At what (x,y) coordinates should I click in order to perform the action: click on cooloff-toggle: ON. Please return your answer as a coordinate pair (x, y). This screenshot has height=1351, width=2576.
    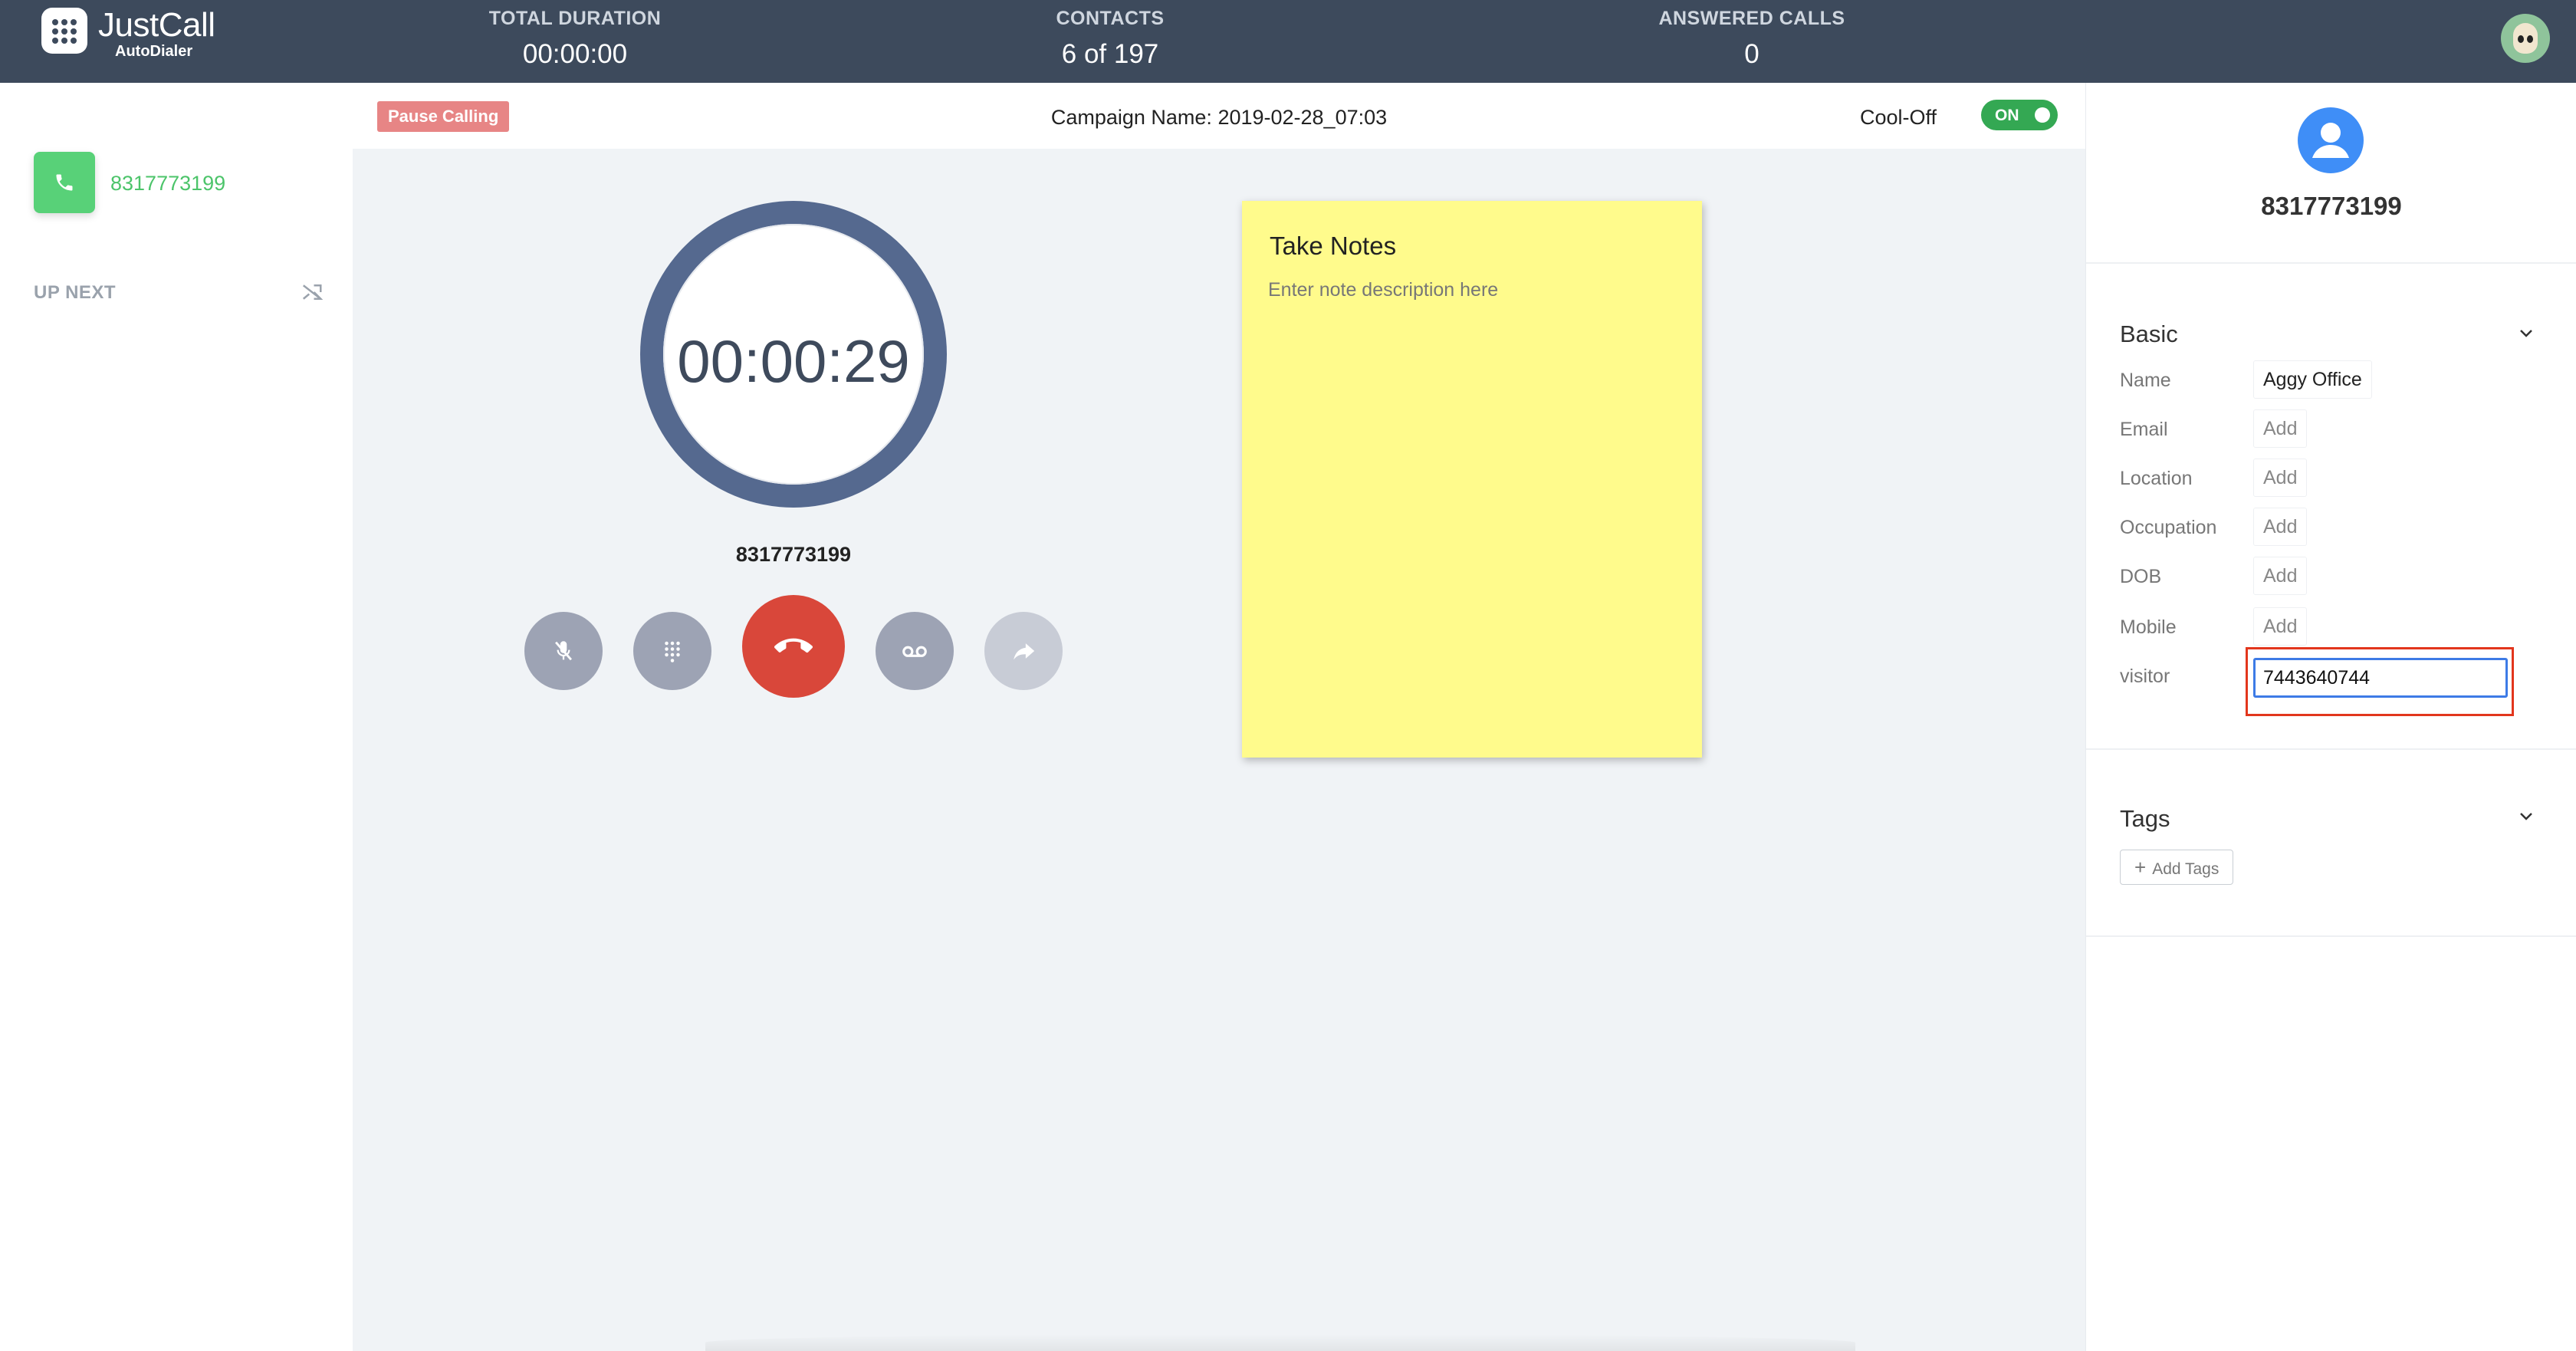
    Looking at the image, I should click on (2019, 115).